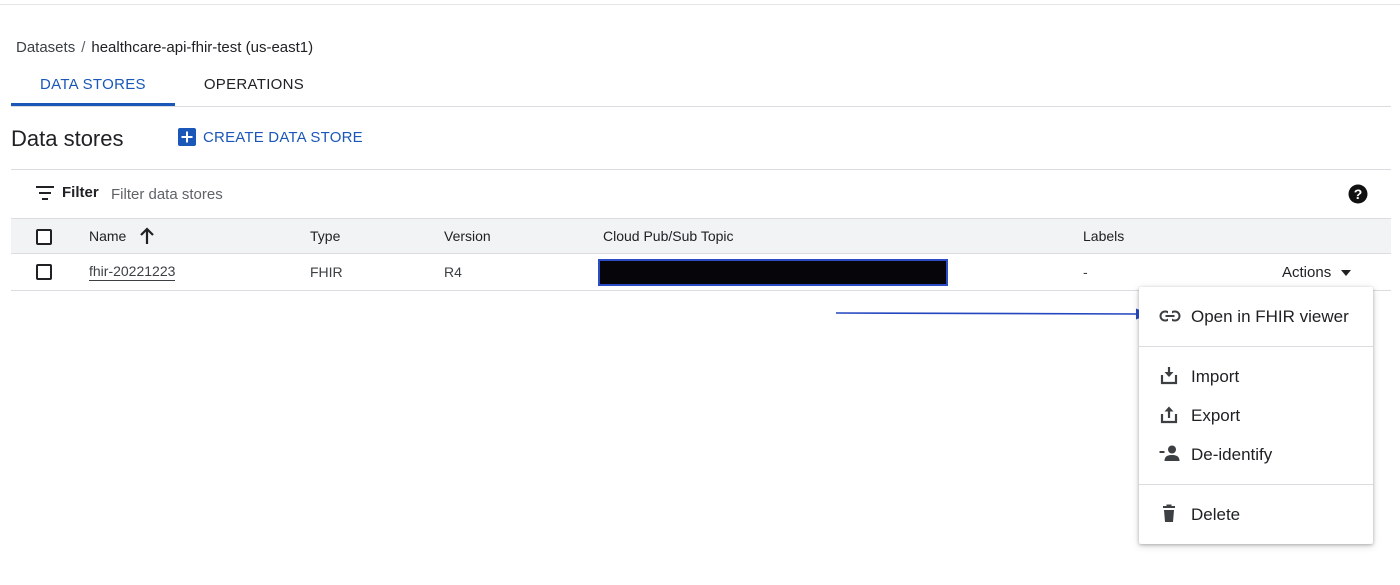 This screenshot has width=1400, height=585. I want to click on filter-icon, so click(45, 193).